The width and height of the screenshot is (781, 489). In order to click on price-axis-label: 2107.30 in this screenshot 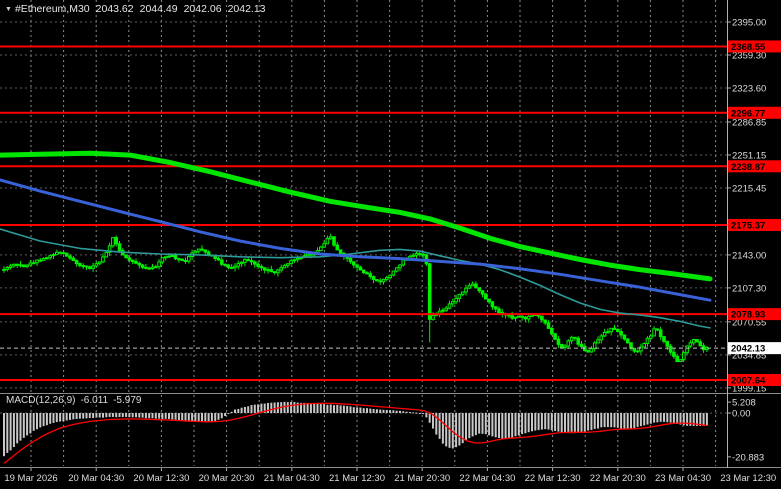, I will do `click(749, 288)`.